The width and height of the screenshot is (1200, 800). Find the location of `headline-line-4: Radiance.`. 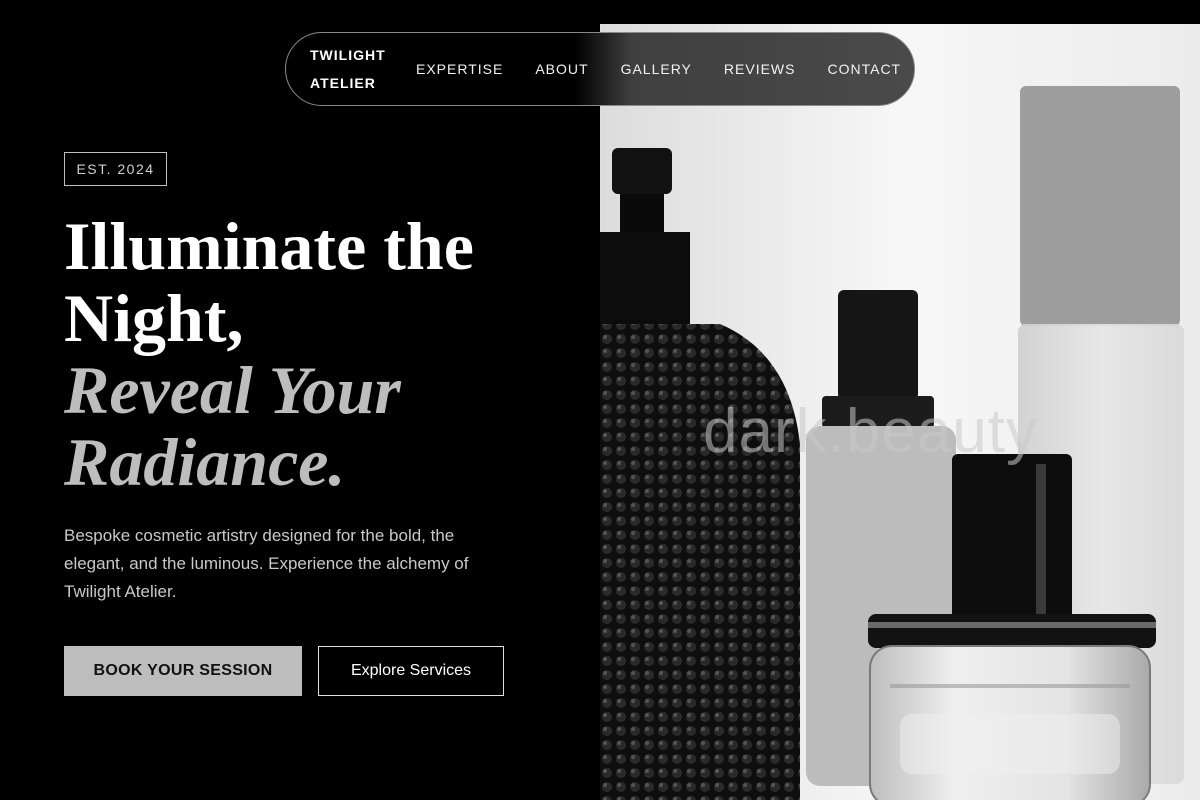

headline-line-4: Radiance. is located at coordinates (205, 462).